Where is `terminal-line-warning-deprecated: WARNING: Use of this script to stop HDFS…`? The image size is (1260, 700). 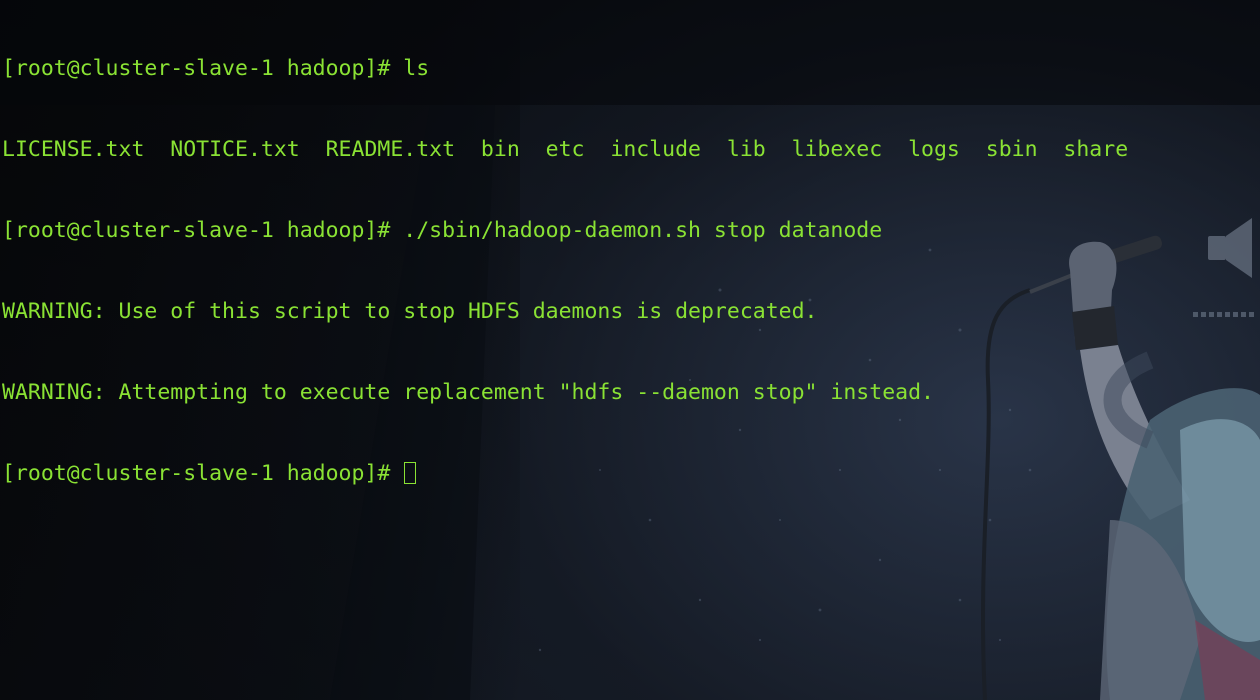 terminal-line-warning-deprecated: WARNING: Use of this script to stop HDFS… is located at coordinates (410, 311).